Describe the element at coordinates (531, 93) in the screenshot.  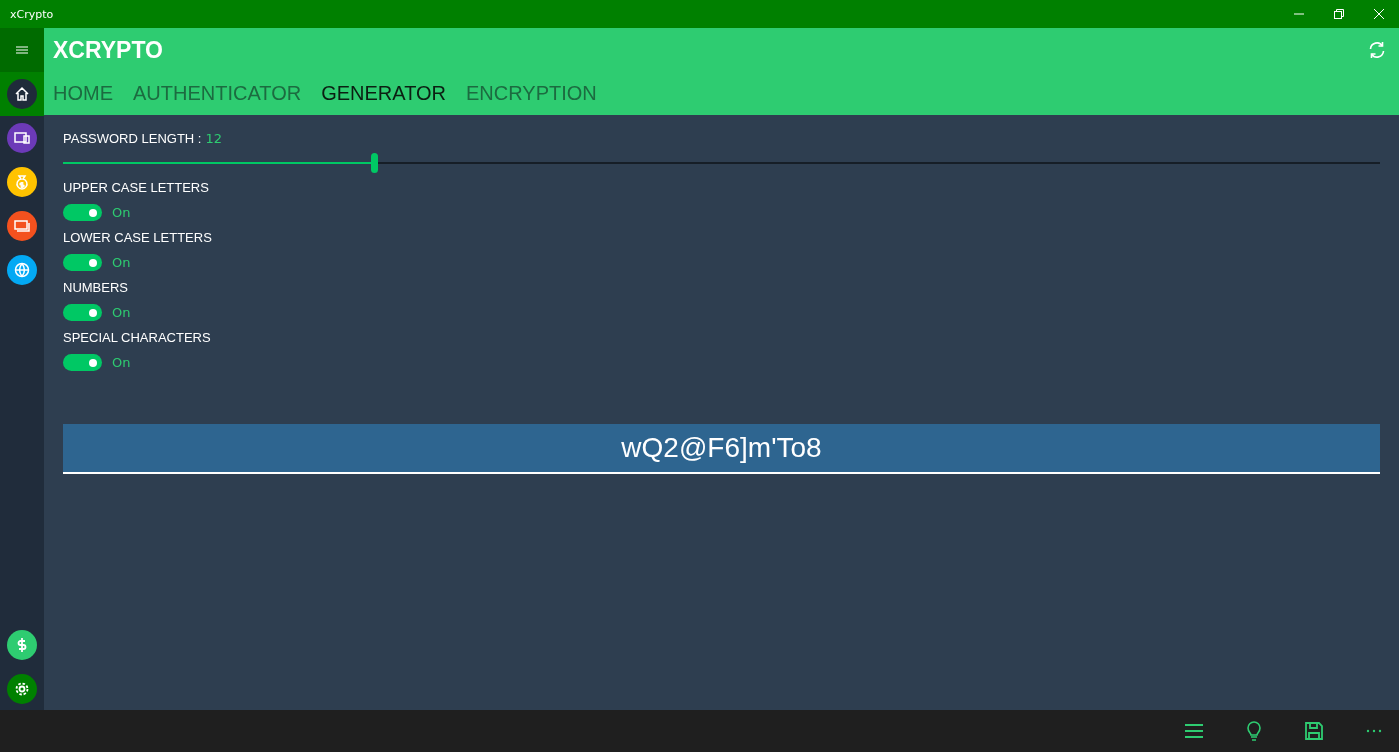
I see `tab: ENCRYPTION` at that location.